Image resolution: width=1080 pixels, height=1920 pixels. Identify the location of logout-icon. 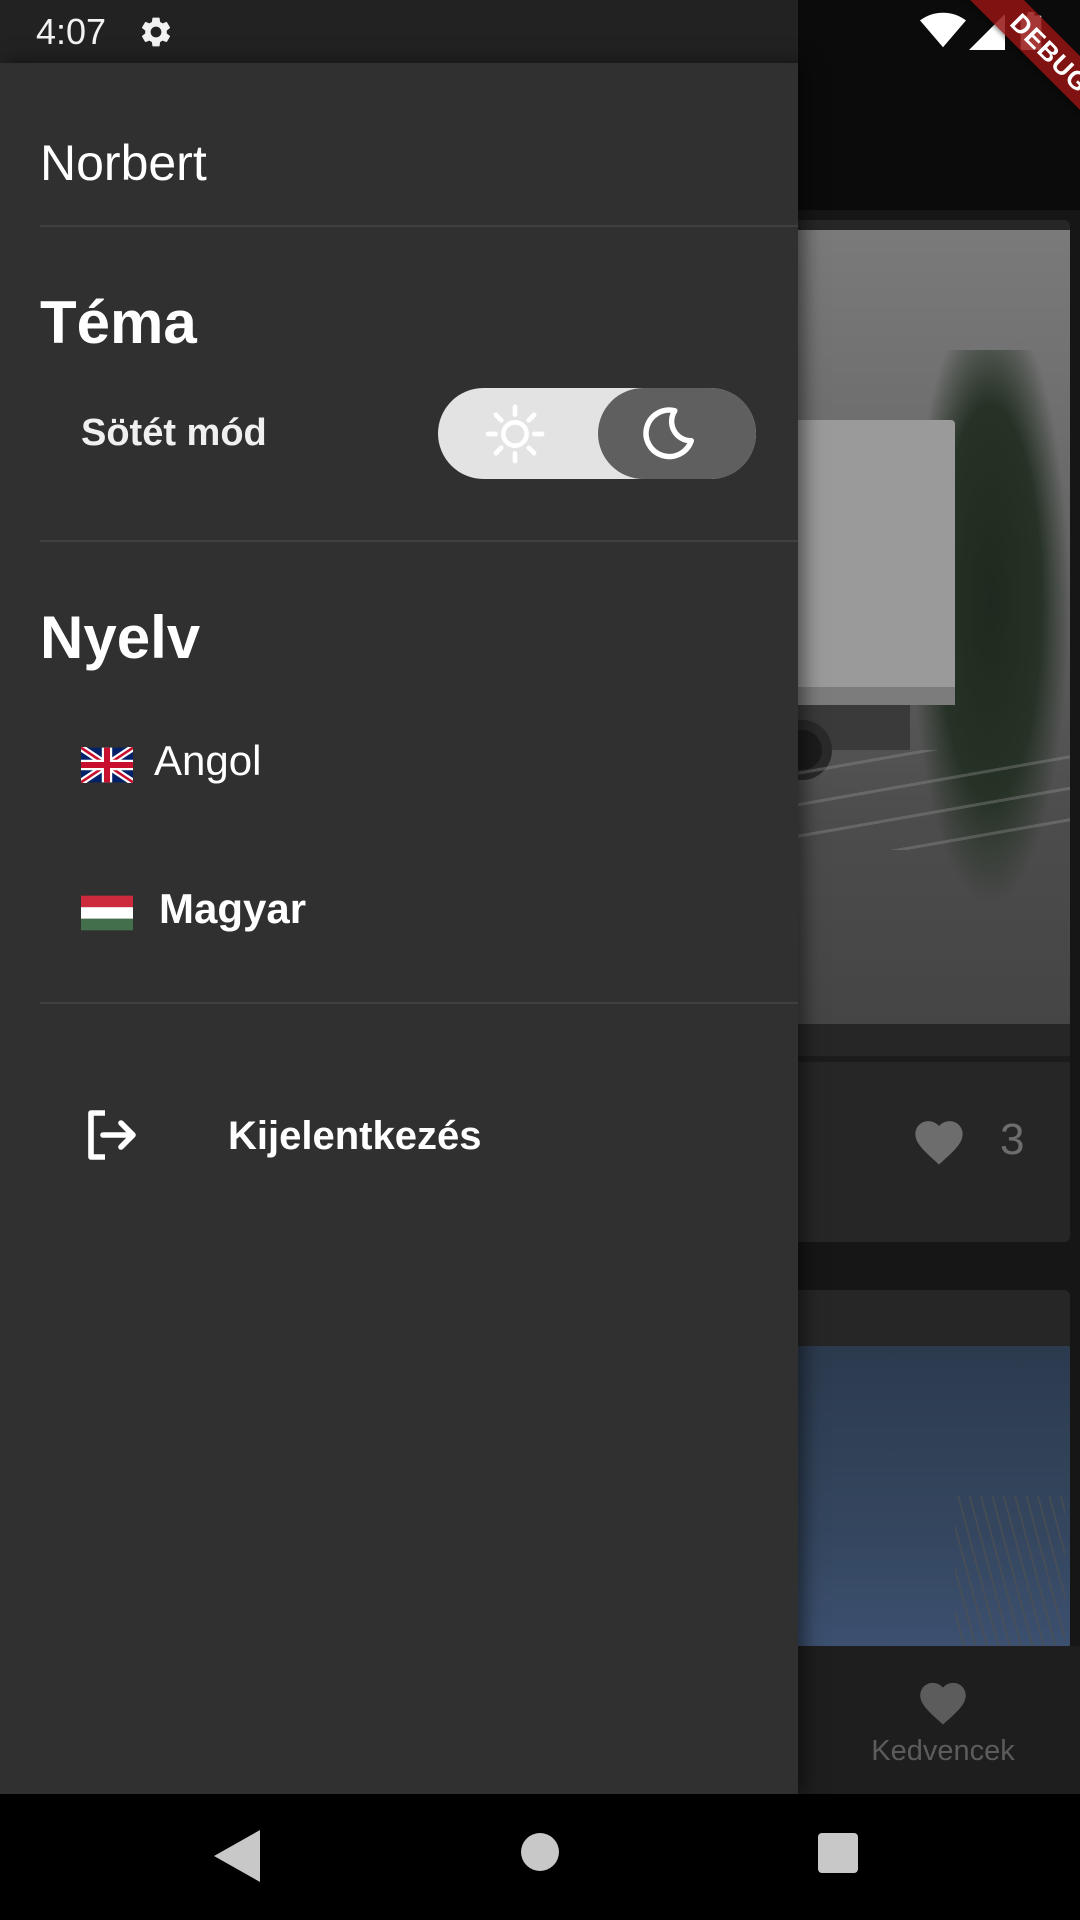
(112, 1135).